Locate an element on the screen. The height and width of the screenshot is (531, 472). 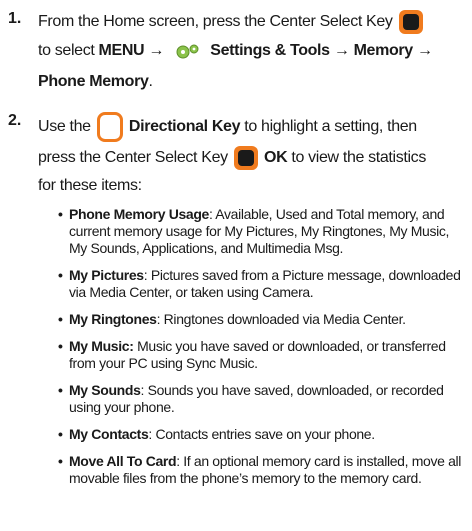
item-text: via Media Center, or taken using Camera. is located at coordinates (191, 292).